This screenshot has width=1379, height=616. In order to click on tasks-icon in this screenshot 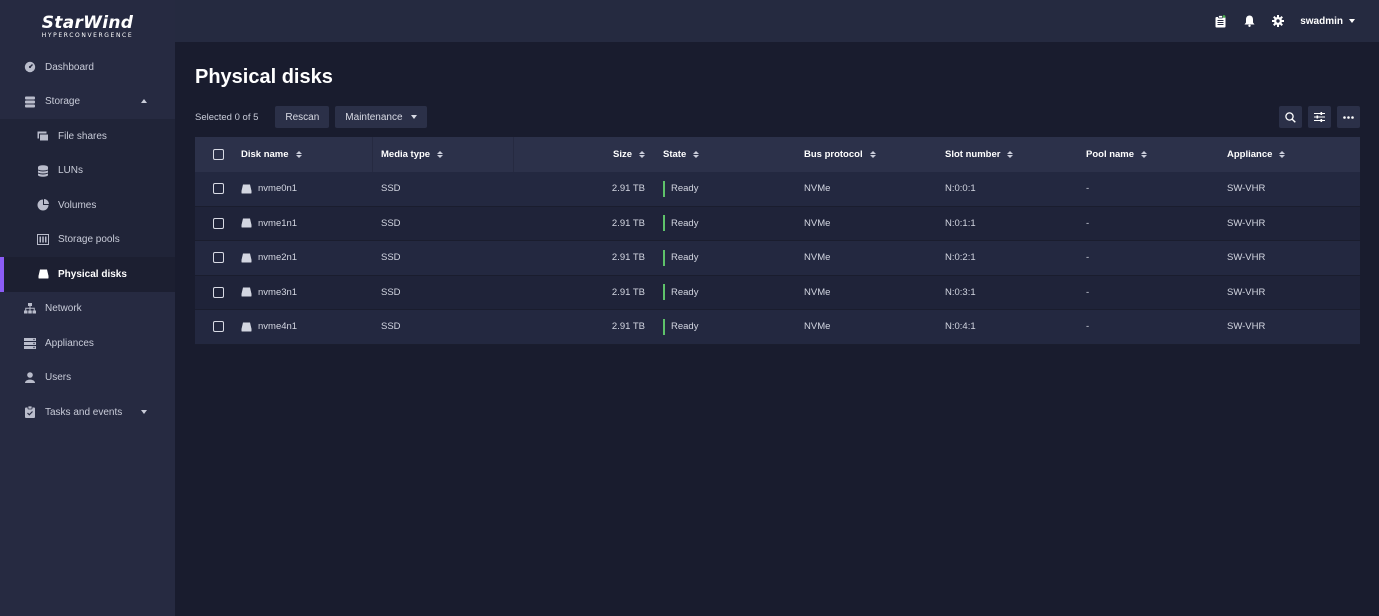, I will do `click(30, 412)`.